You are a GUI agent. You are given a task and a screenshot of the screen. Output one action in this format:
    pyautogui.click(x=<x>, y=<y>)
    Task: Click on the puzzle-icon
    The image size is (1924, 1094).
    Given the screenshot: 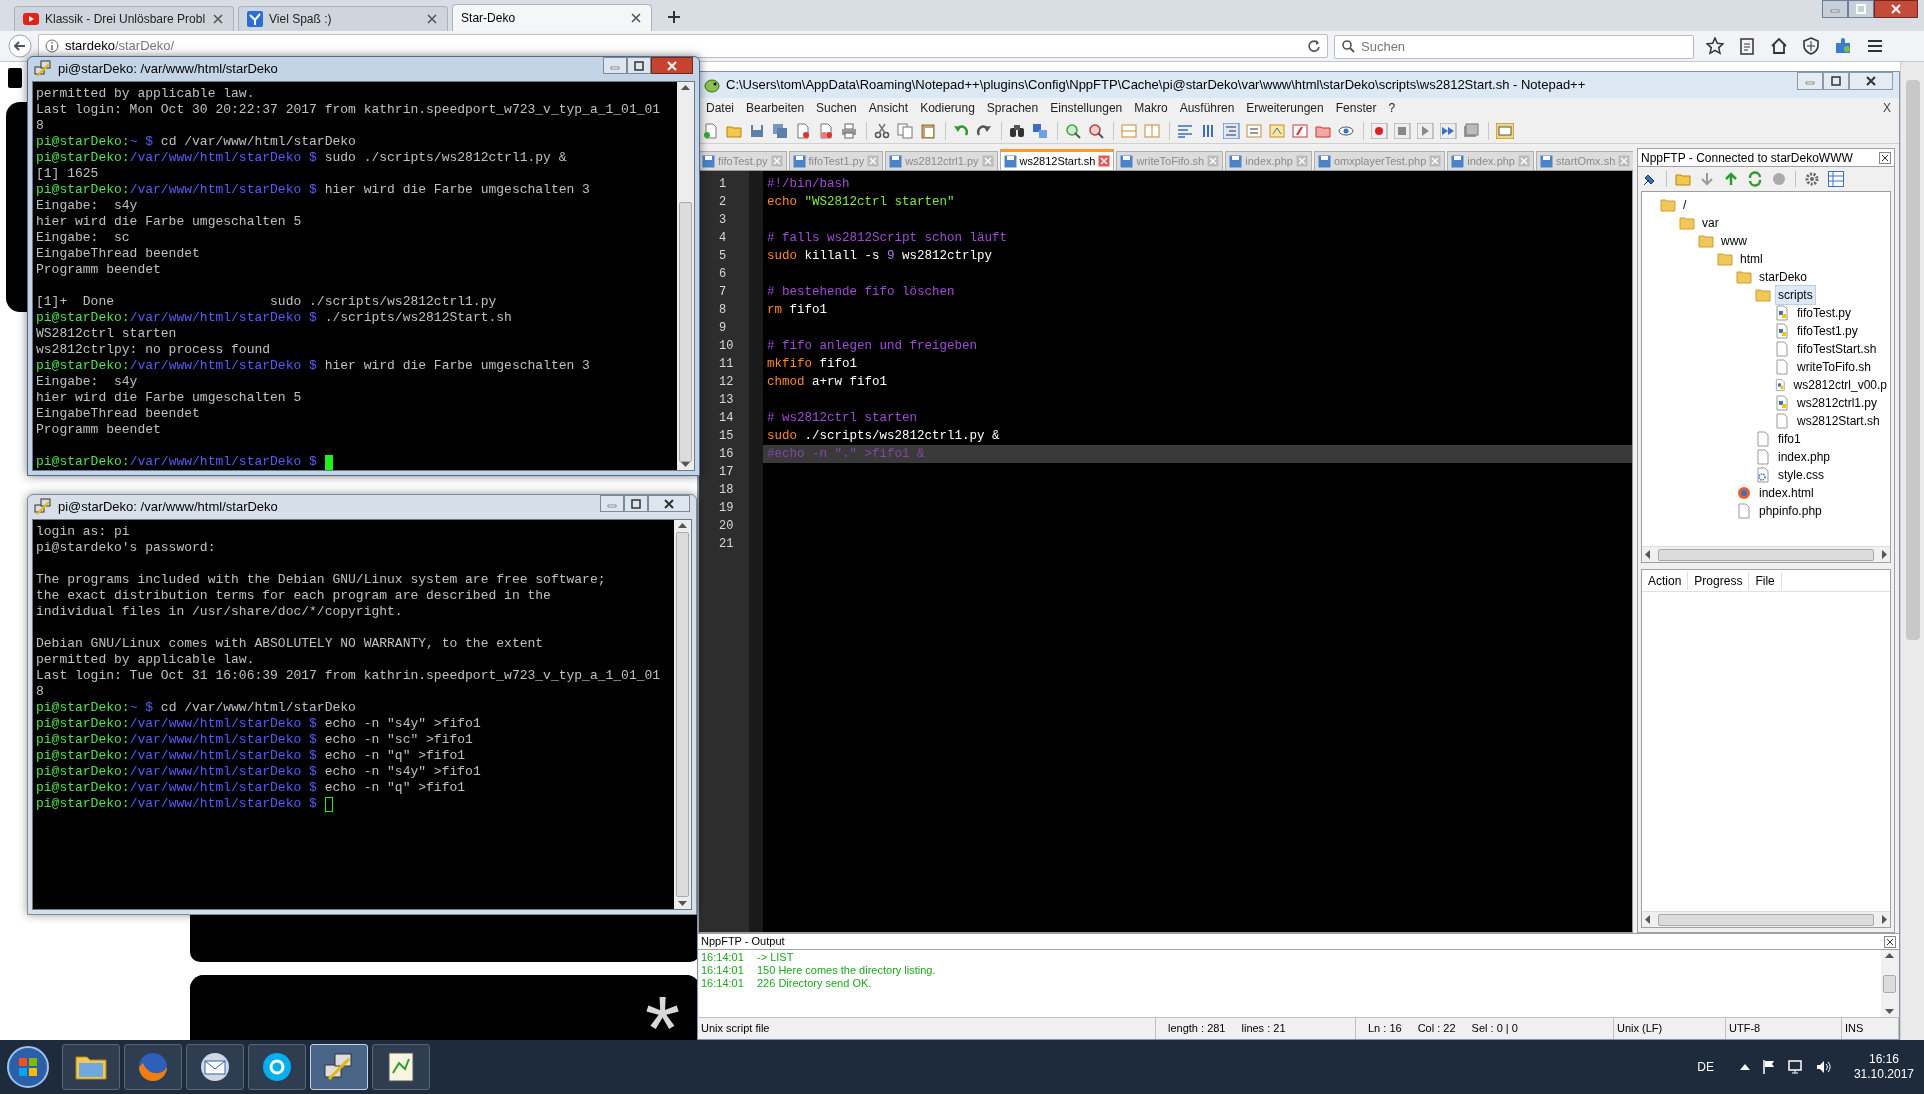 What is the action you would take?
    pyautogui.click(x=1843, y=46)
    